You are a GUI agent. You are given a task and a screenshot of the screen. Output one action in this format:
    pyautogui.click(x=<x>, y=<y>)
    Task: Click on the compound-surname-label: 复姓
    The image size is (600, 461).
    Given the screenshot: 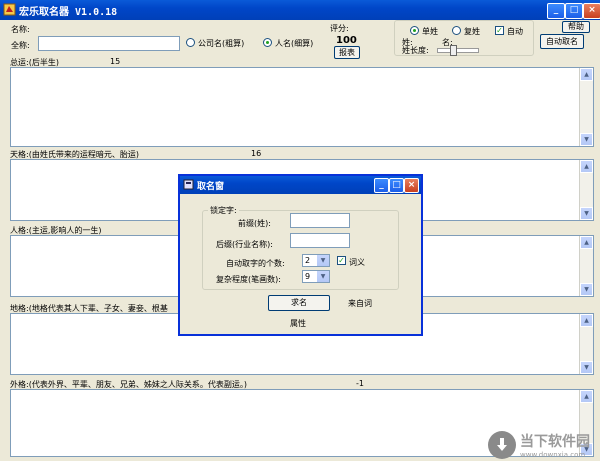 What is the action you would take?
    pyautogui.click(x=472, y=31)
    